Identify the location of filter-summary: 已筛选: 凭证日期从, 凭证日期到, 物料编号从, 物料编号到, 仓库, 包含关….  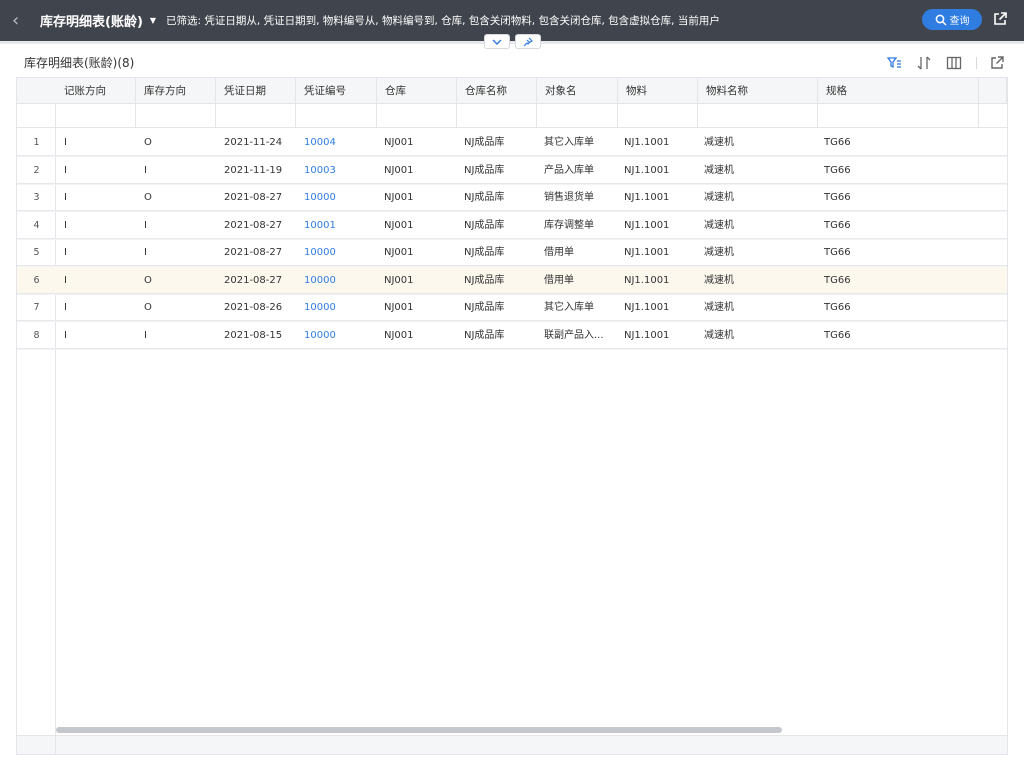
(533, 20).